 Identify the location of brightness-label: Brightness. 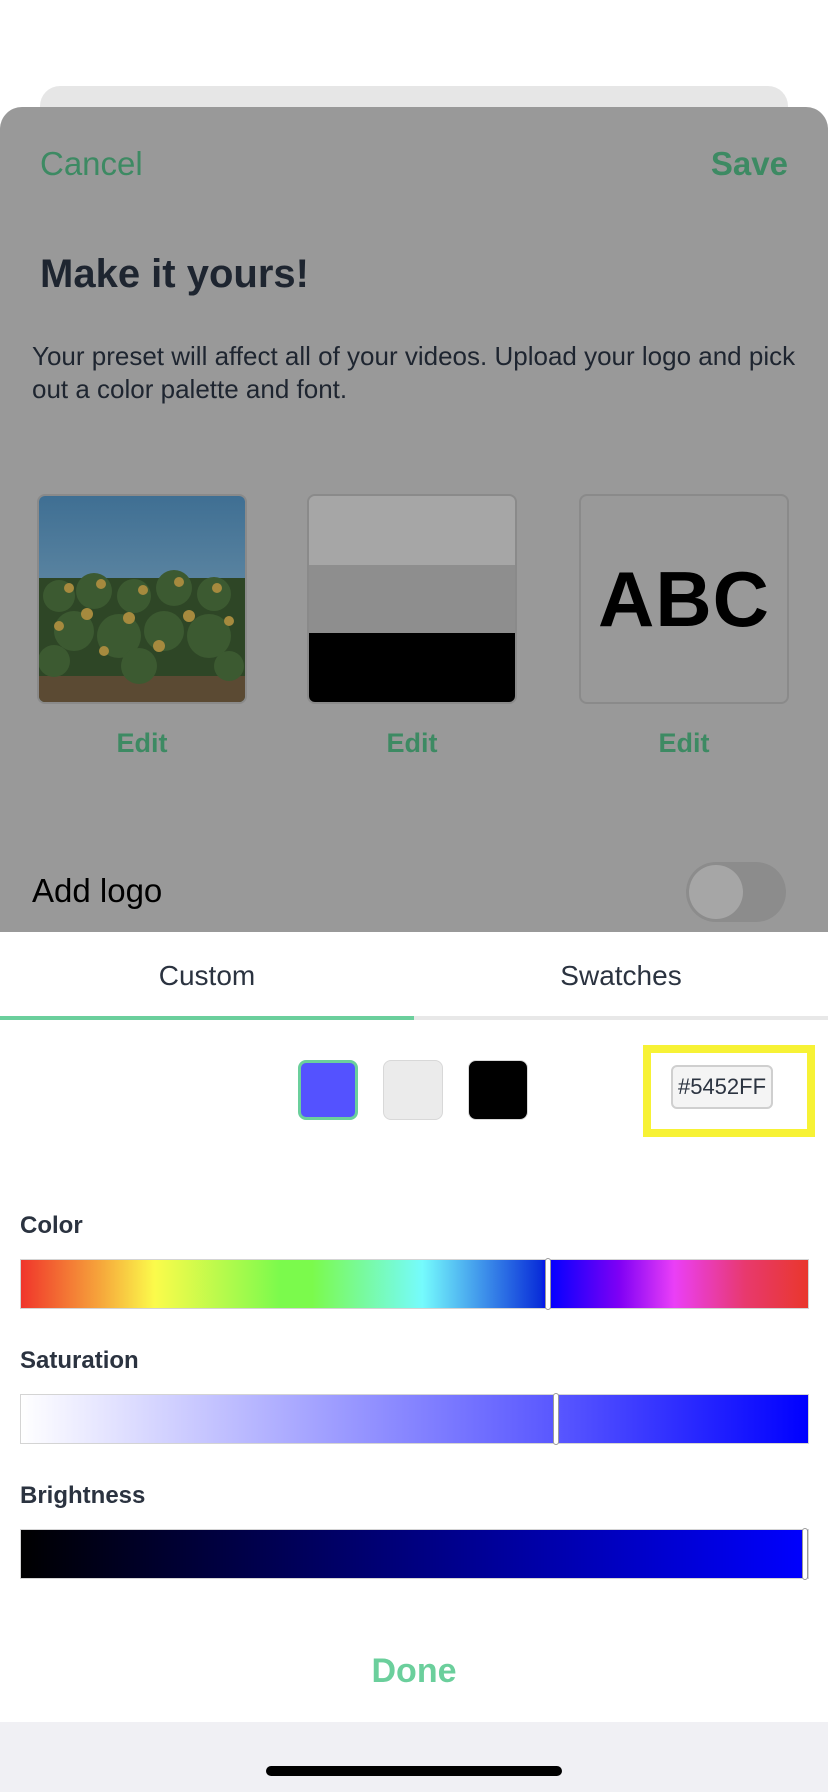
(83, 1495).